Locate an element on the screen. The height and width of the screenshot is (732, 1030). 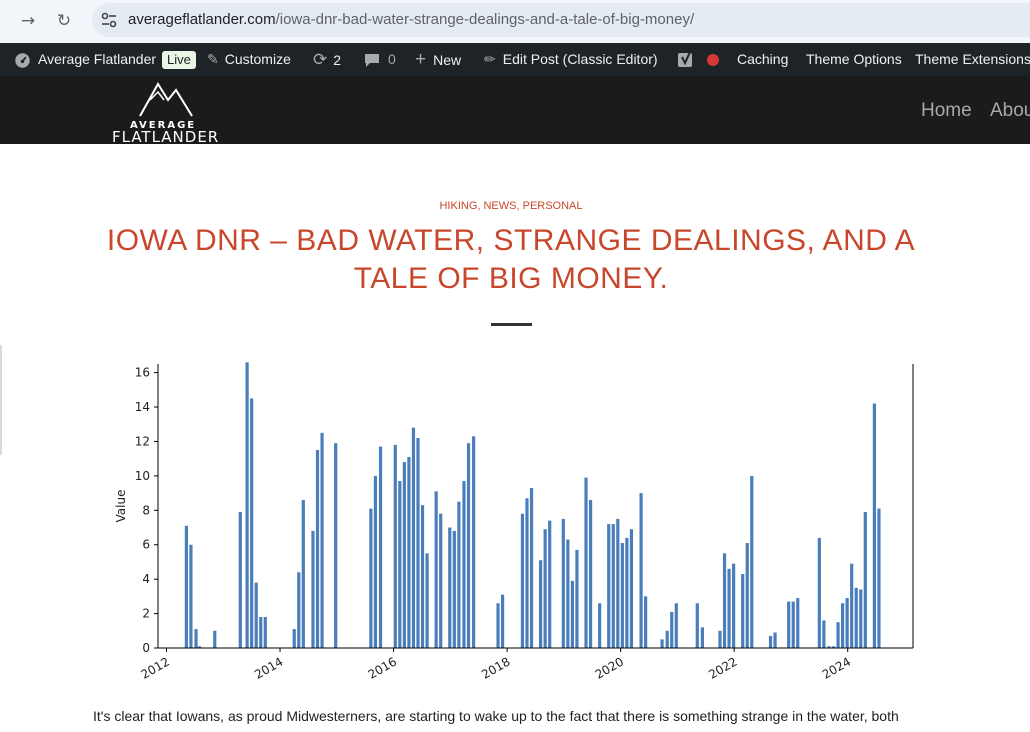
theme-extensions-label: Theme Extensions is located at coordinates (972, 59).